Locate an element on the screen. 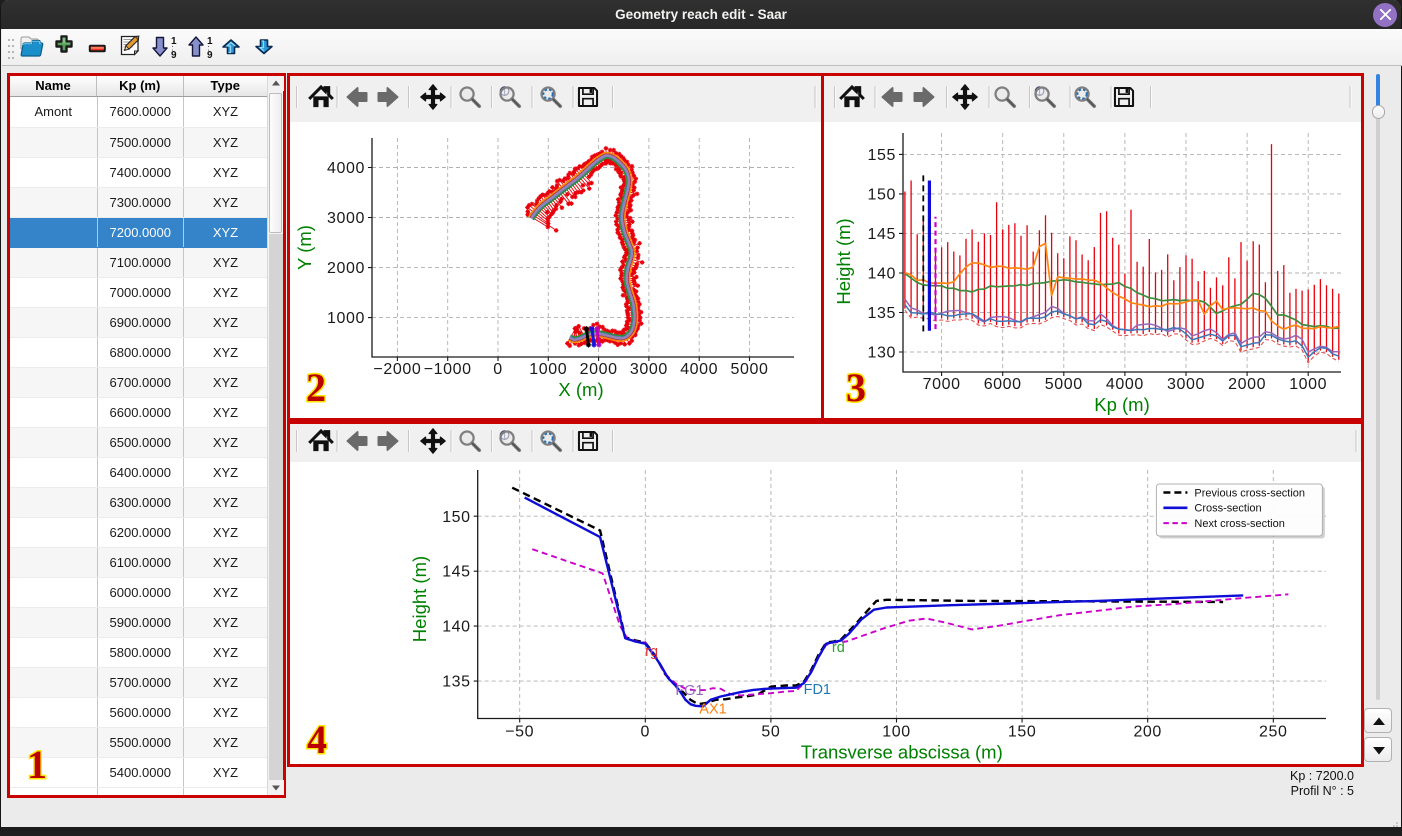 The image size is (1402, 836). svg-text: 155 is located at coordinates (882, 155).